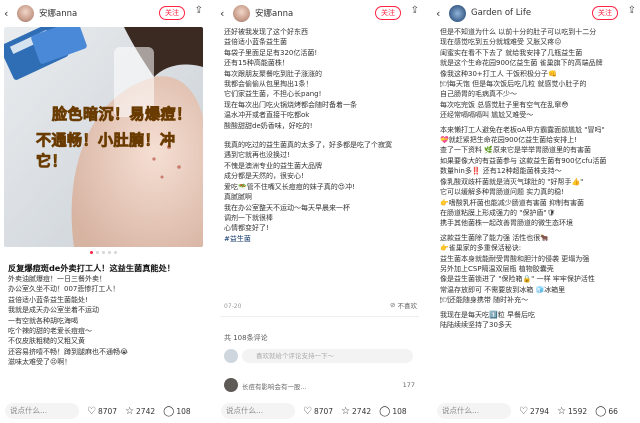 The width and height of the screenshot is (640, 423). What do you see at coordinates (523, 160) in the screenshot?
I see `content-line: 如果要像大的有益菌参与 这款益生菌有900亿cfu活菌` at bounding box center [523, 160].